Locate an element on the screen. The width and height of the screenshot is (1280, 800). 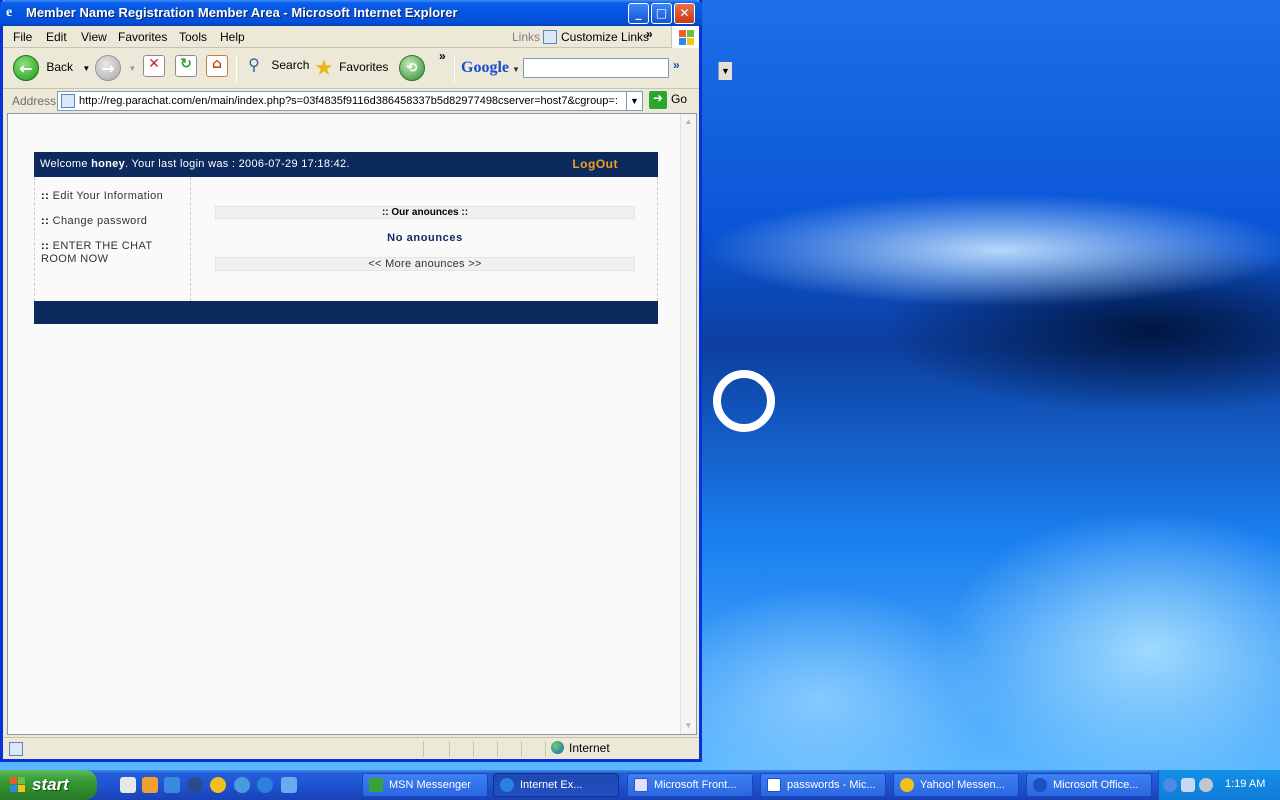
address-dropdown-icon: ▼ is located at coordinates (634, 101).